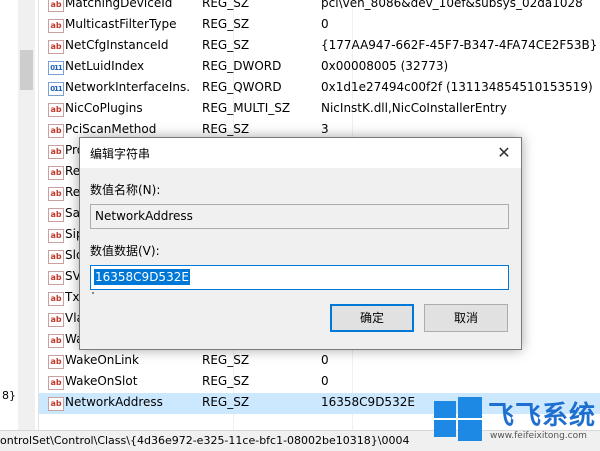 This screenshot has height=451, width=600. I want to click on value-name: WakeOnSlot, so click(101, 381).